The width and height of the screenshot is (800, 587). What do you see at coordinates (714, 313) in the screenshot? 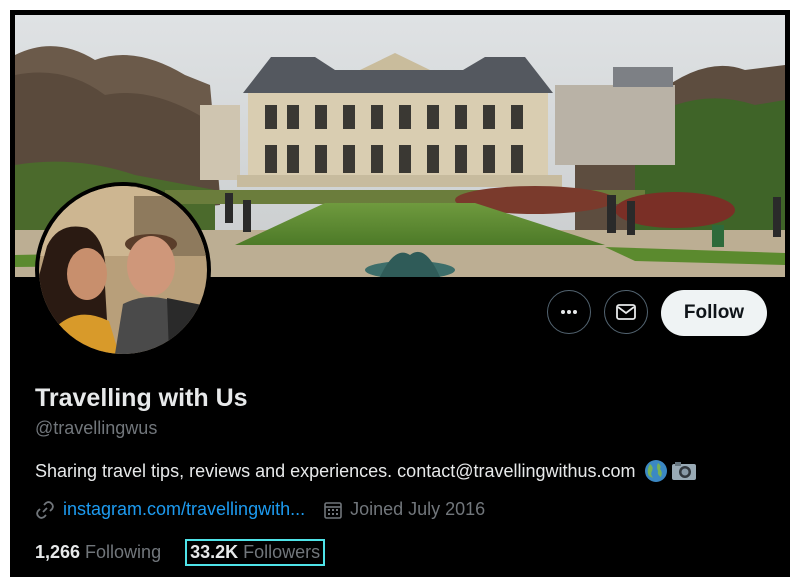
I see `follow-button: Follow` at bounding box center [714, 313].